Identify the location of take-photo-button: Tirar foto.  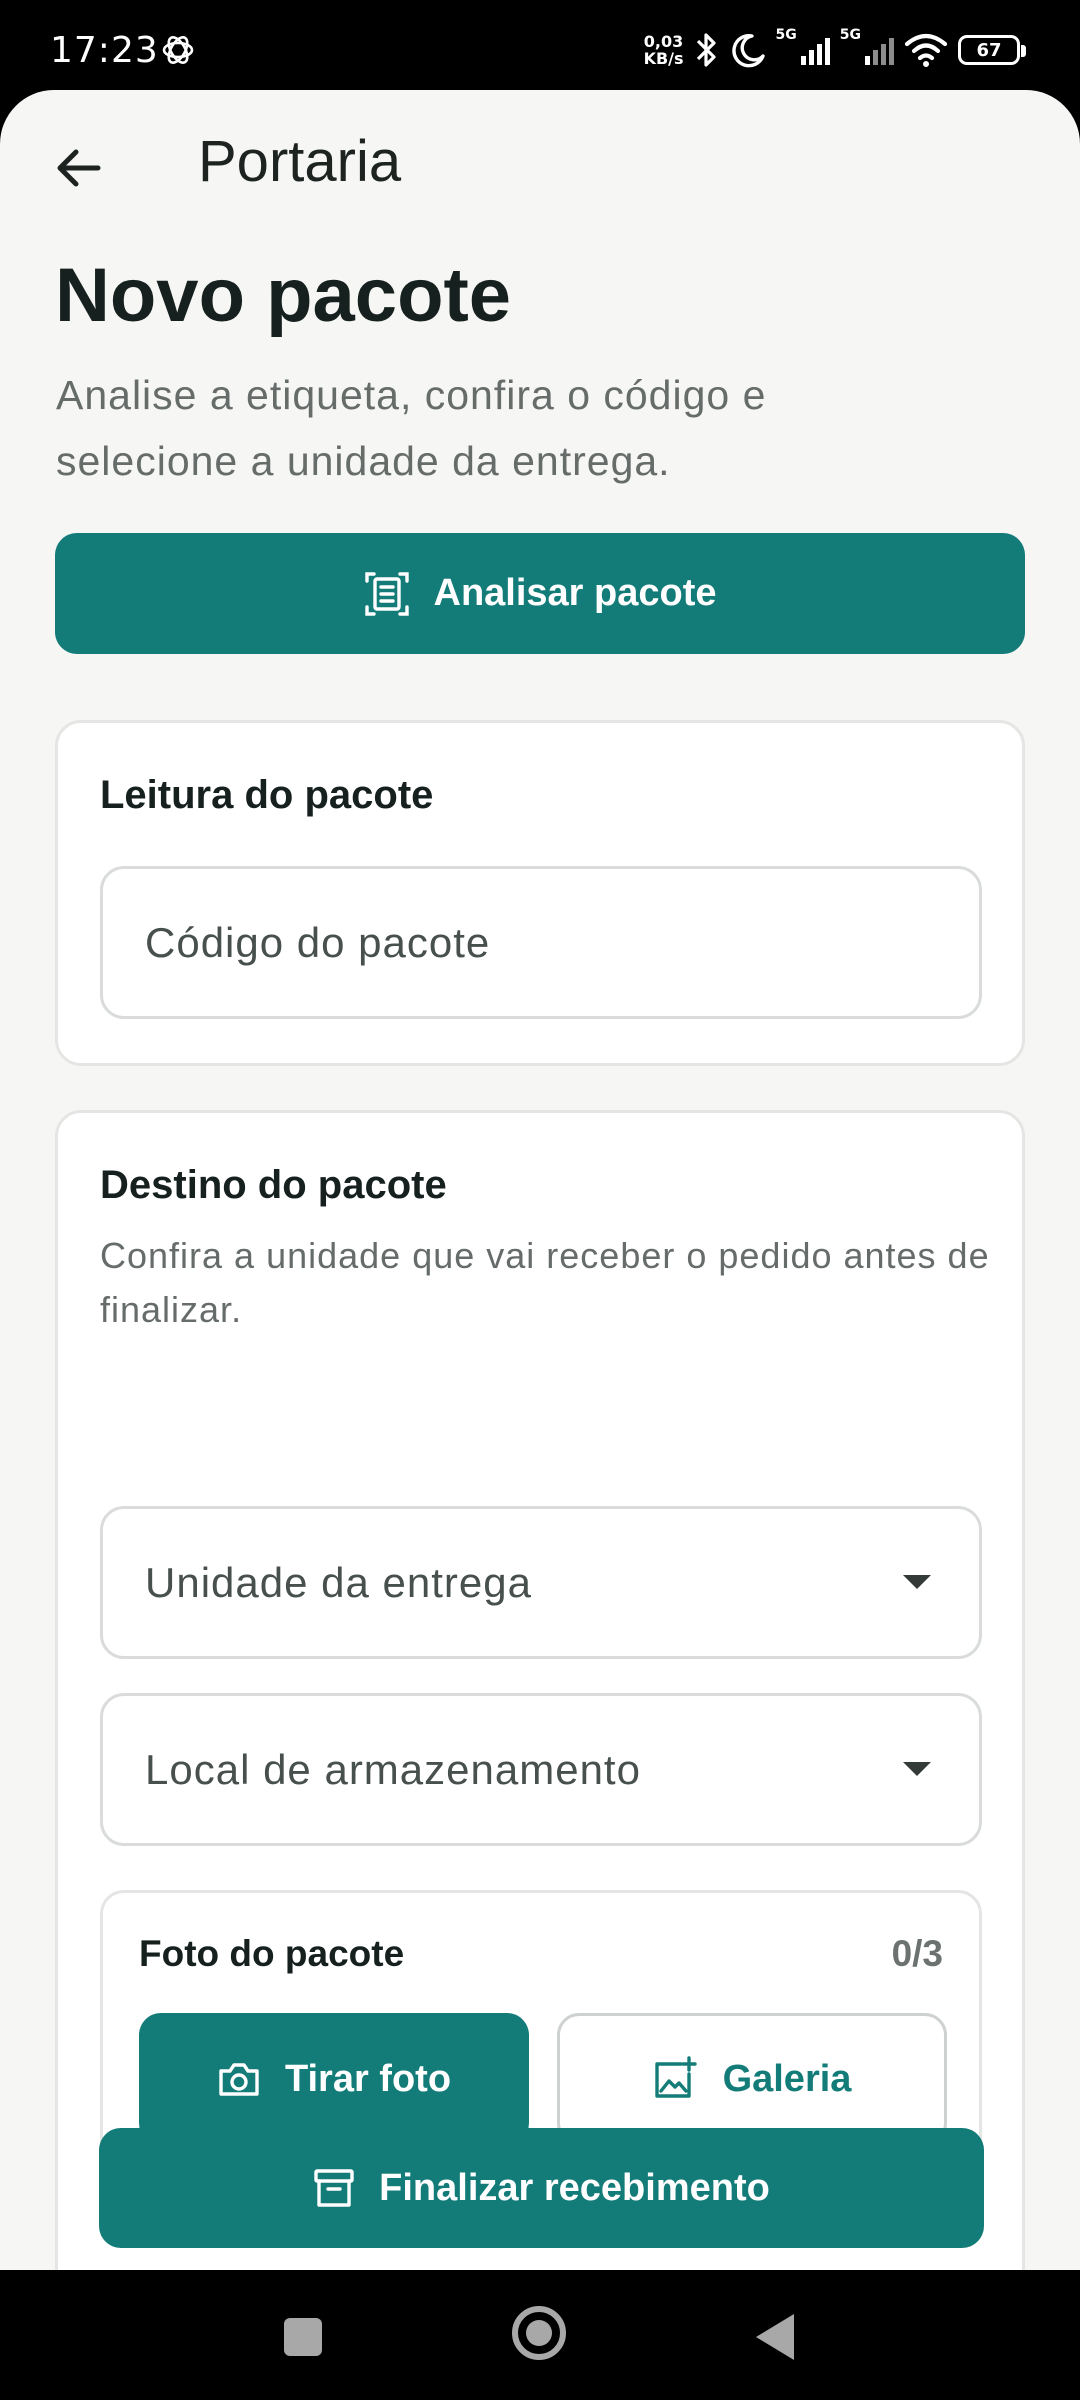
(334, 2079).